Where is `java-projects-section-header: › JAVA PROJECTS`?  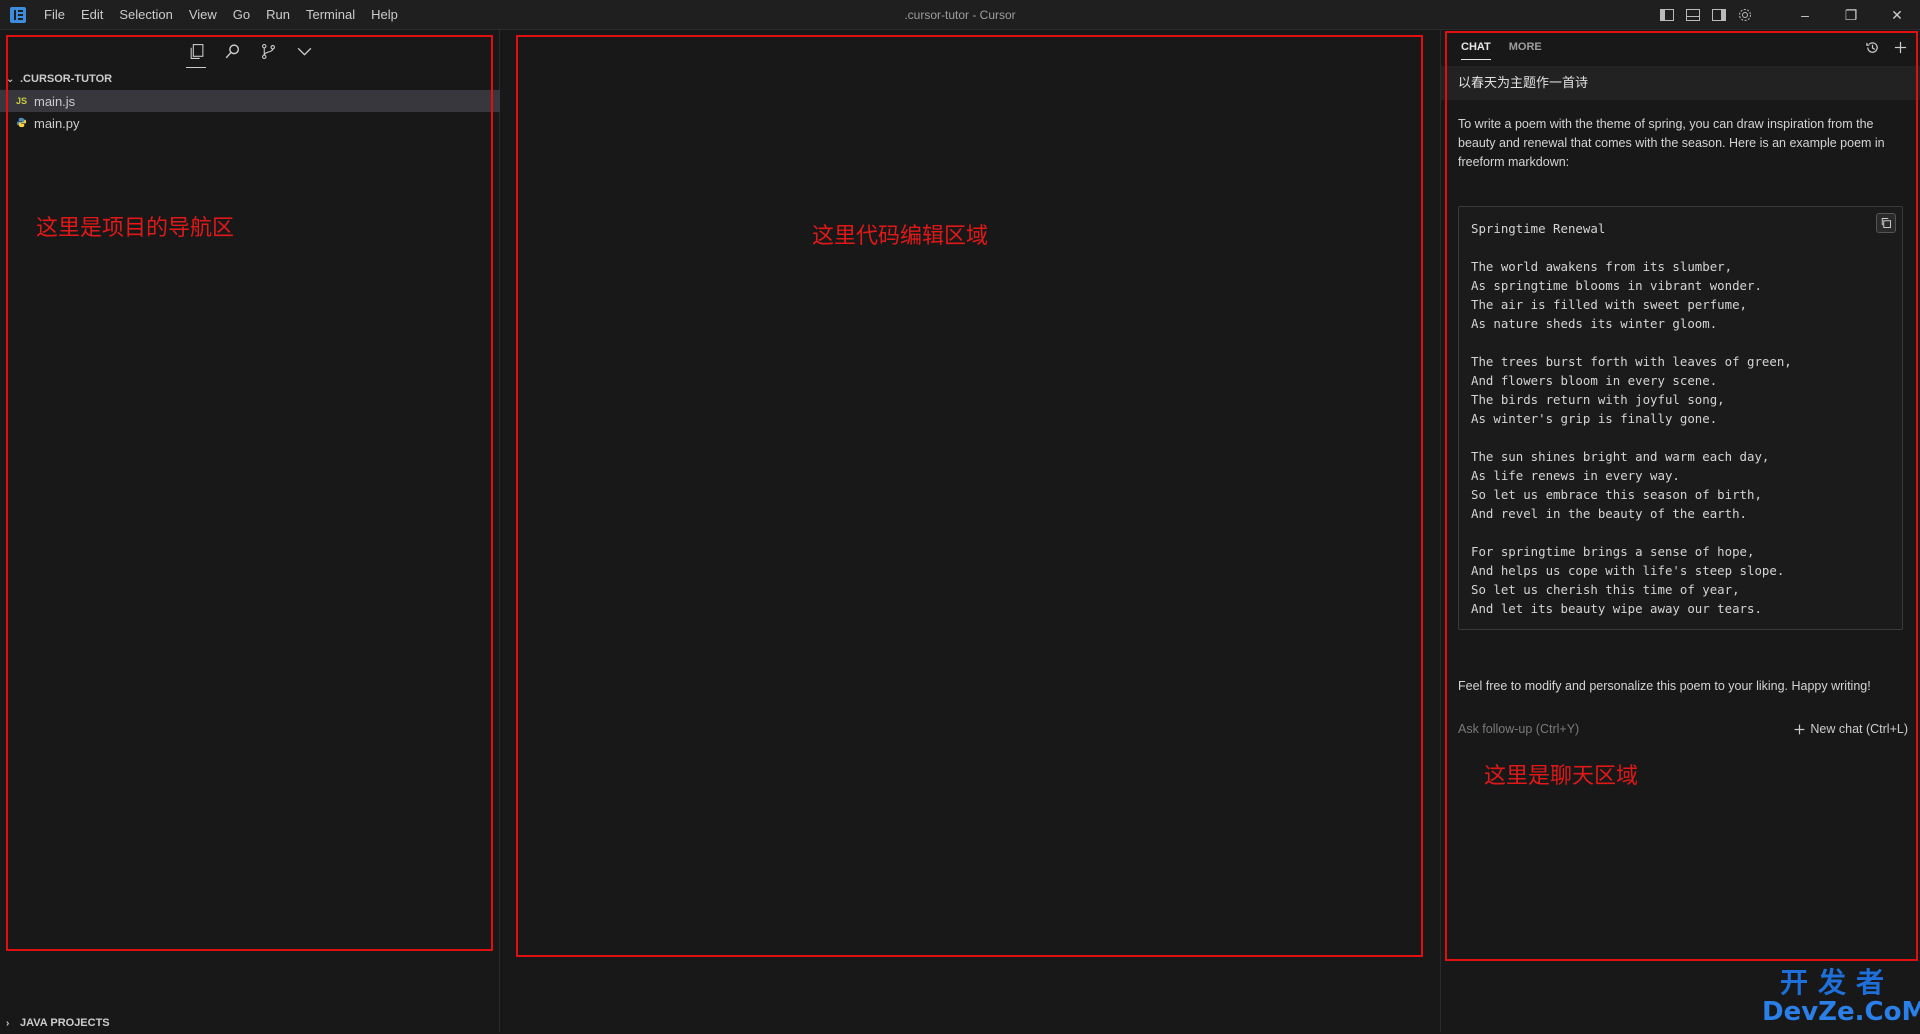
java-projects-section-header: › JAVA PROJECTS is located at coordinates (250, 1023).